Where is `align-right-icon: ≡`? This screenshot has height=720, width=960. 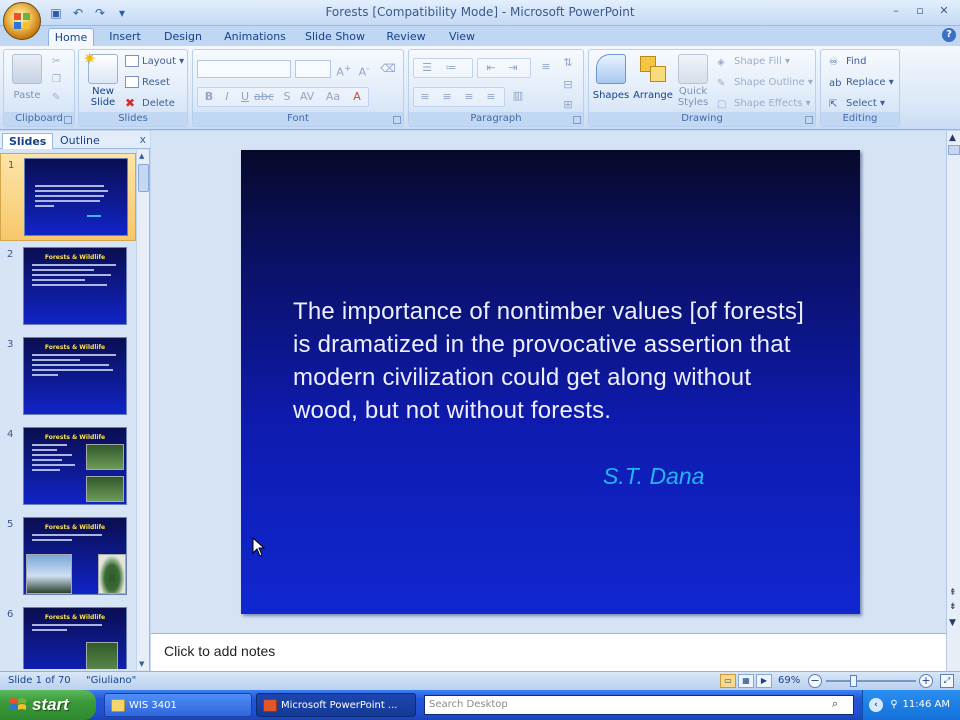 align-right-icon: ≡ is located at coordinates (469, 97).